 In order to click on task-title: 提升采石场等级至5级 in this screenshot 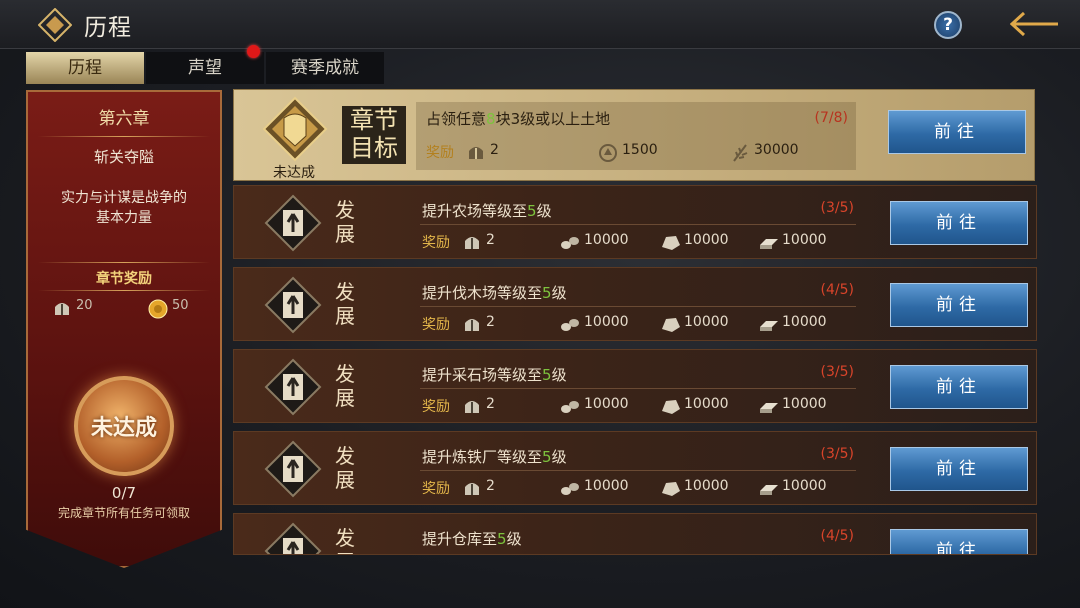, I will do `click(494, 375)`.